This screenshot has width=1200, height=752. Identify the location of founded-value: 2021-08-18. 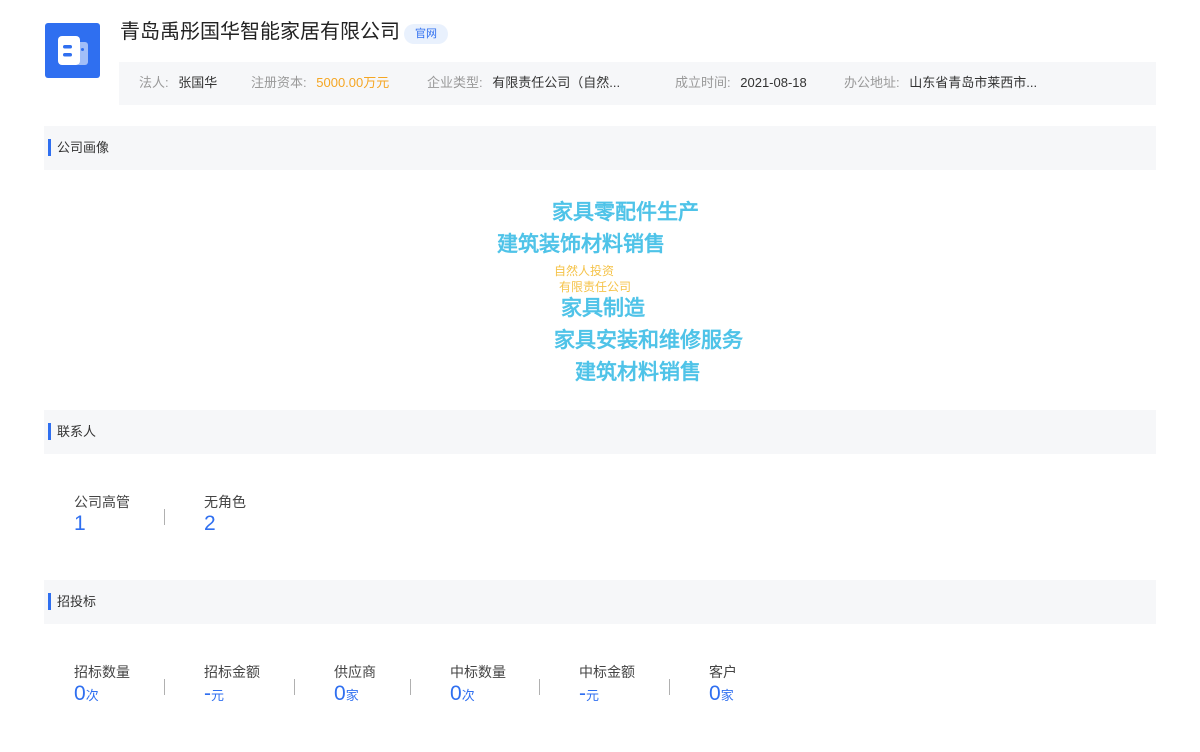
(773, 82).